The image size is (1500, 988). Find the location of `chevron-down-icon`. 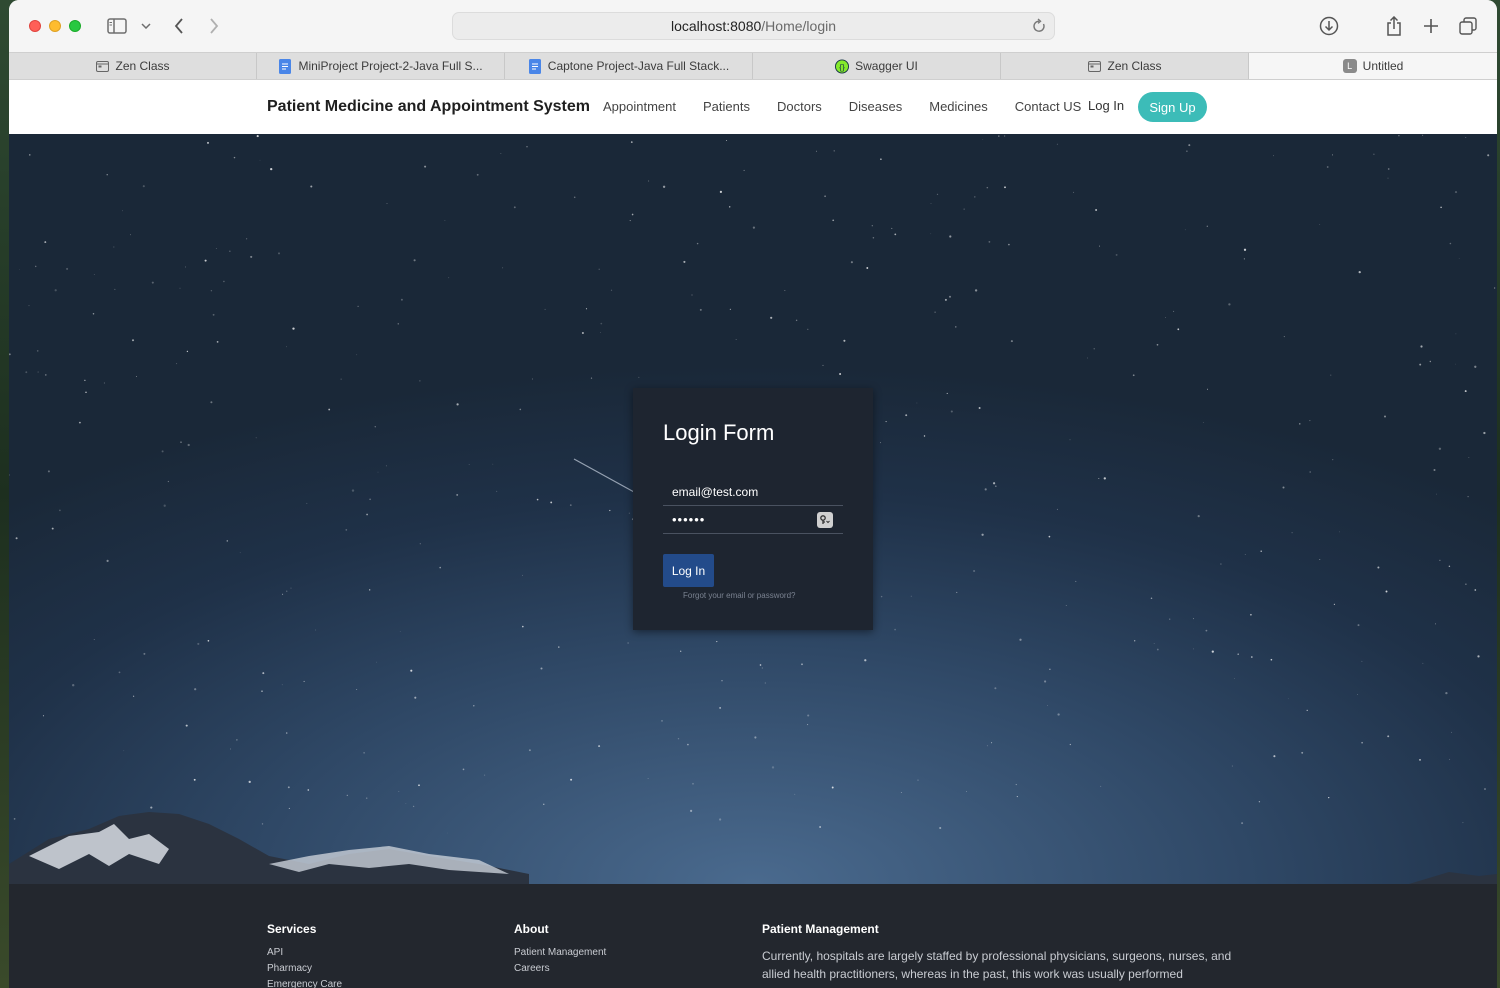

chevron-down-icon is located at coordinates (146, 26).